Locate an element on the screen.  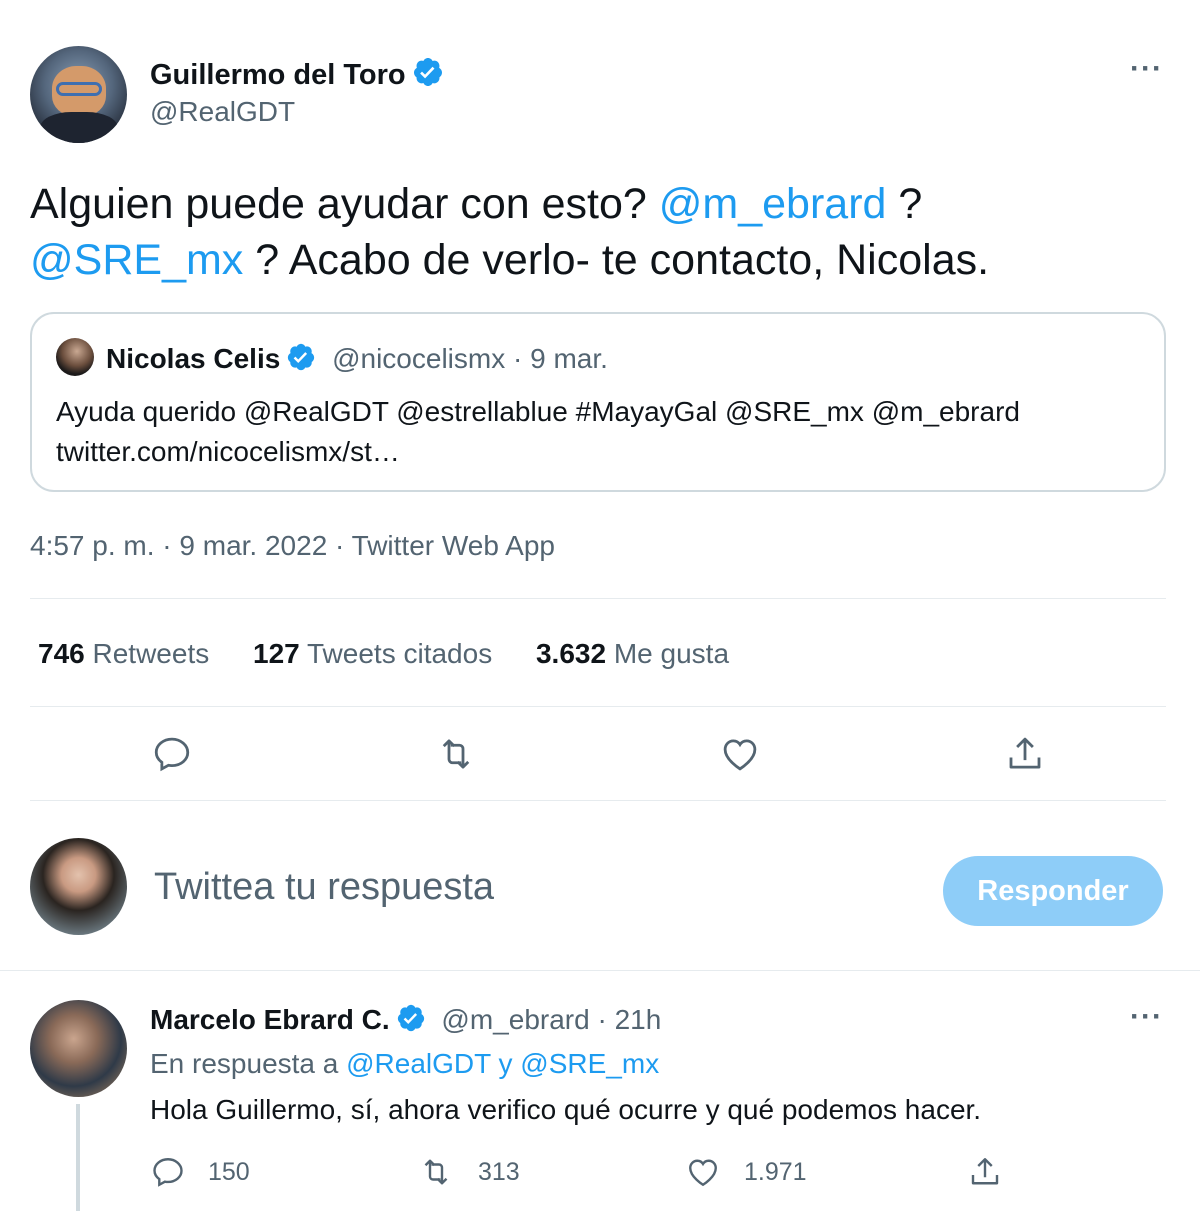
quoted-author-avatar is located at coordinates (75, 357).